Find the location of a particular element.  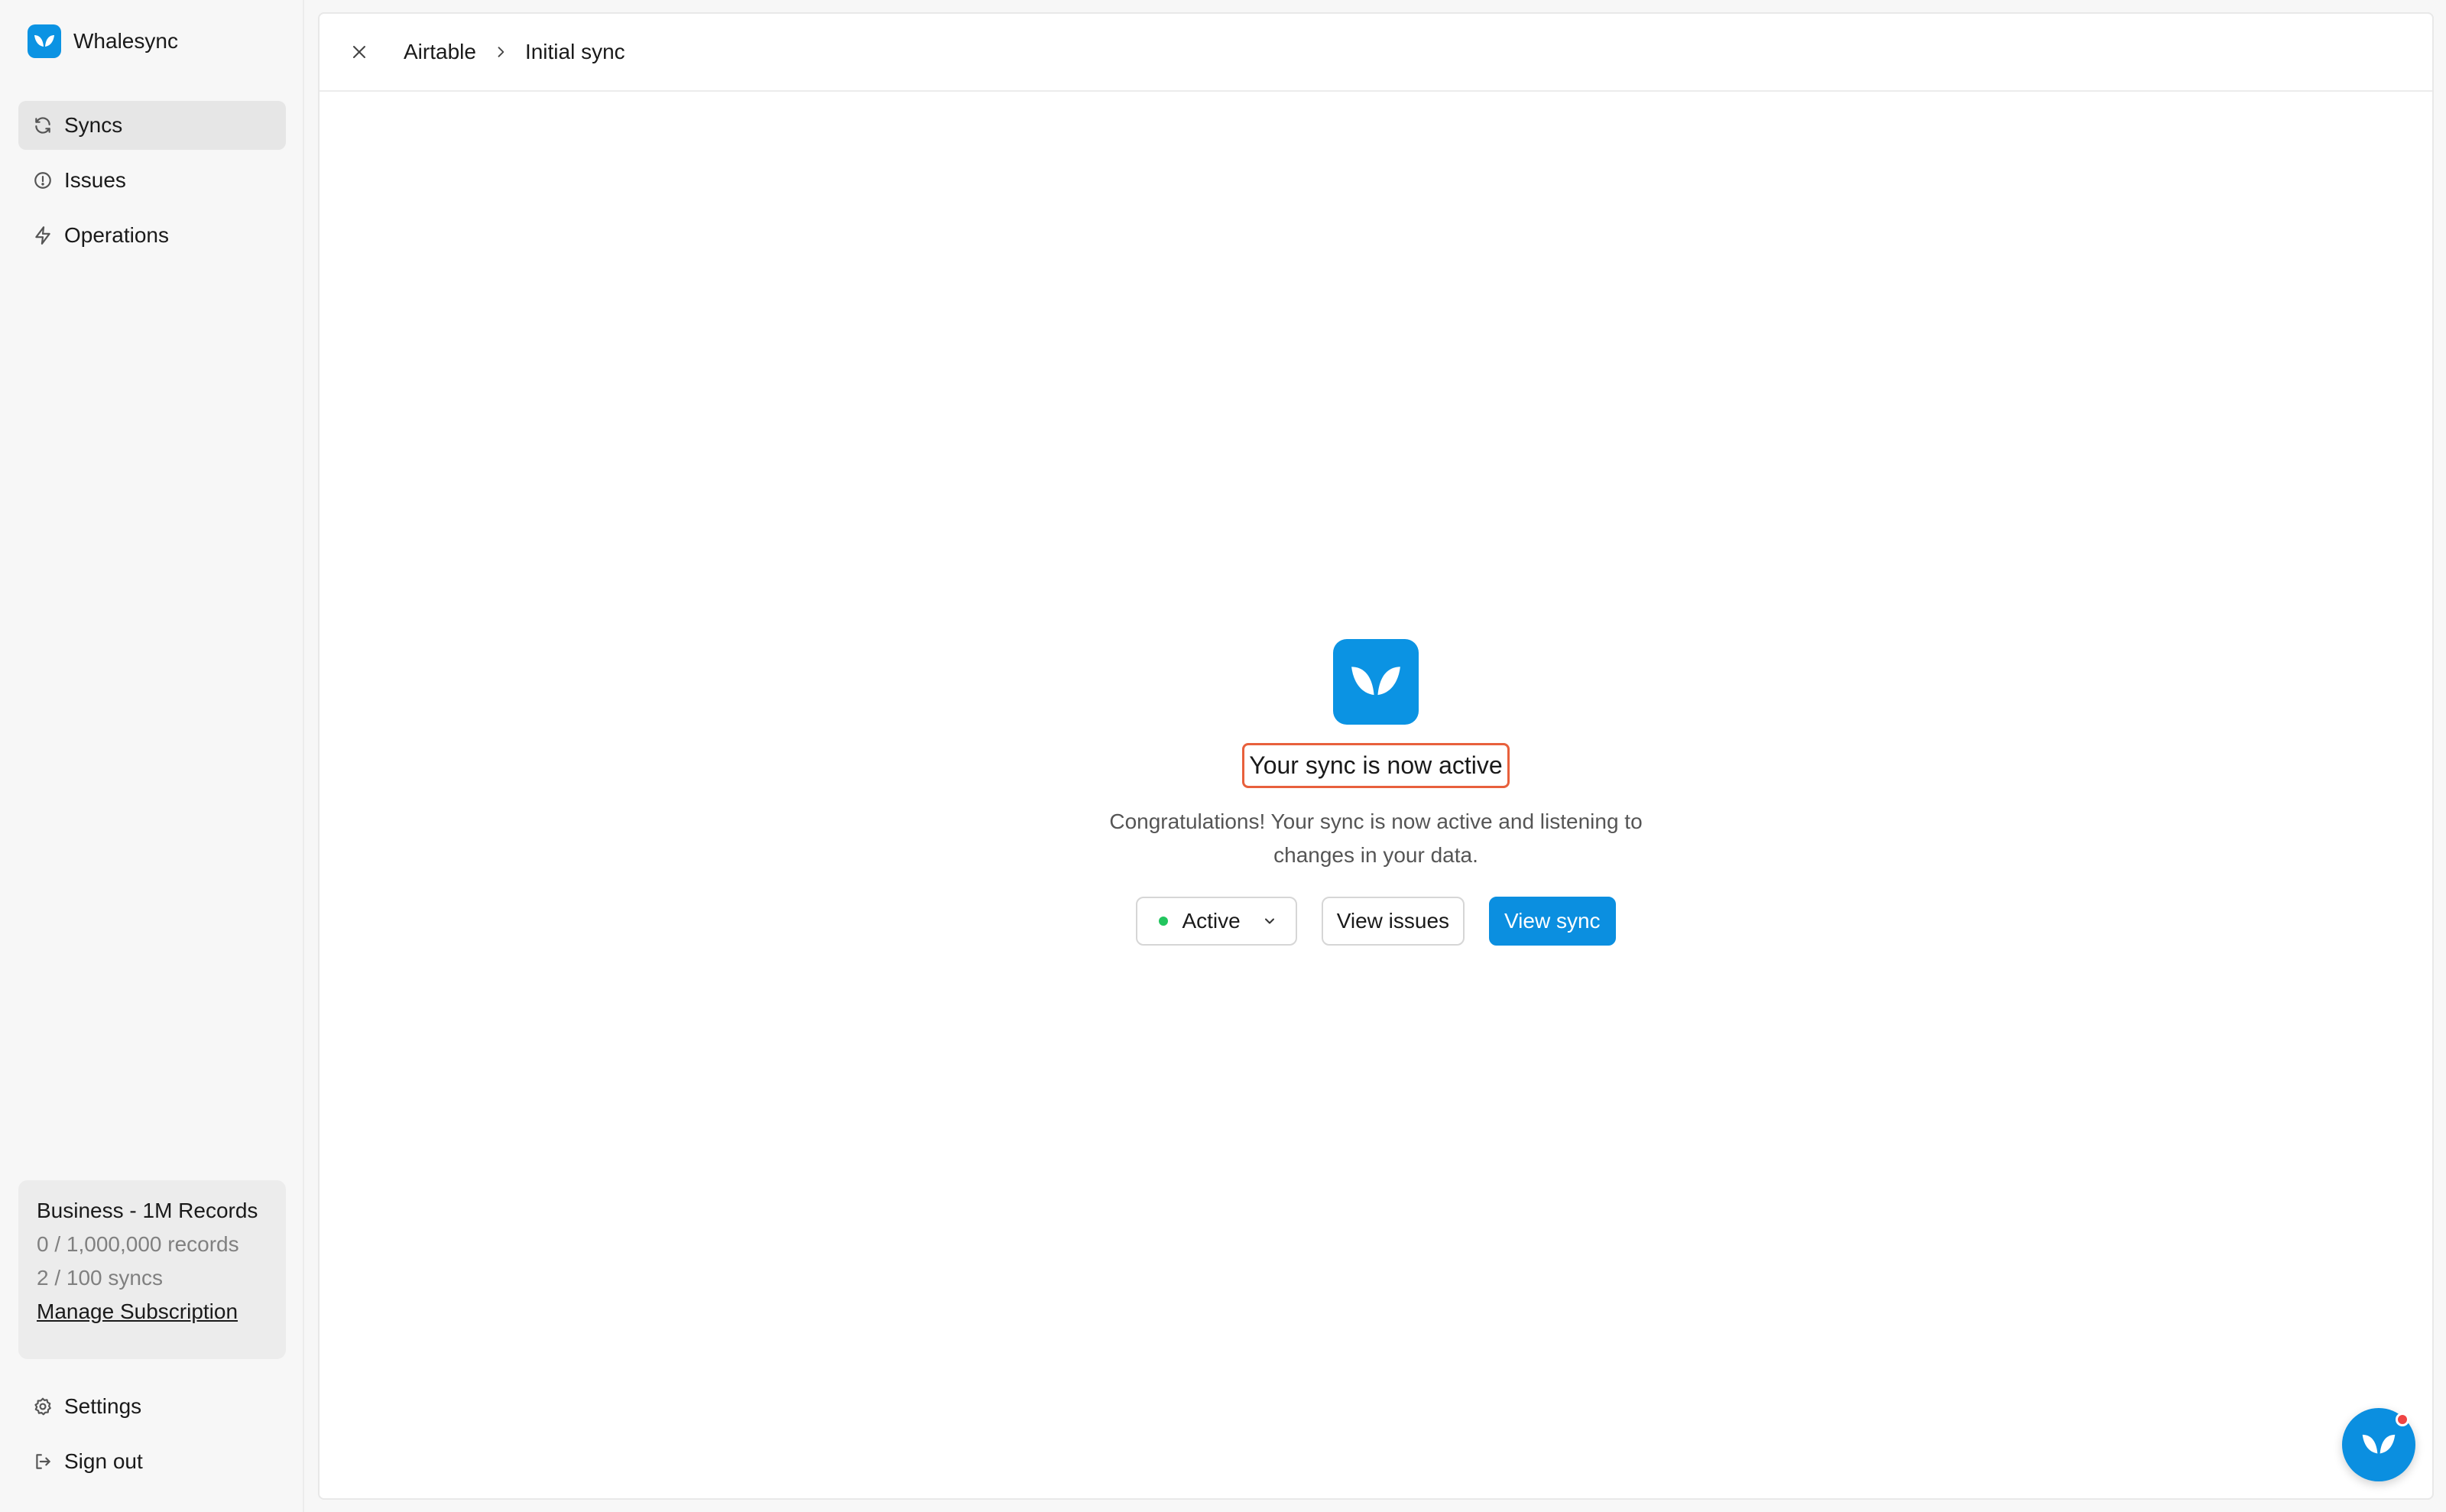

brand: Whalesync is located at coordinates (103, 41).